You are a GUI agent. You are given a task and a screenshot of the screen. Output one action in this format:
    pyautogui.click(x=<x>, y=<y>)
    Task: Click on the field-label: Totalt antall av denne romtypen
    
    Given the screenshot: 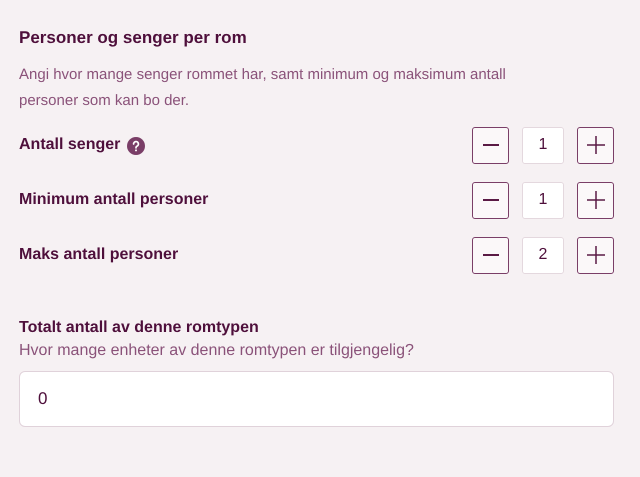 What is the action you would take?
    pyautogui.click(x=139, y=328)
    